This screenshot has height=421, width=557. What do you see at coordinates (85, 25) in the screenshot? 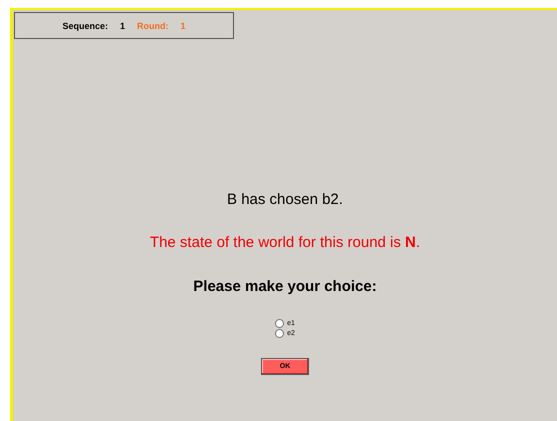
I see `sequence-label: Sequence:` at bounding box center [85, 25].